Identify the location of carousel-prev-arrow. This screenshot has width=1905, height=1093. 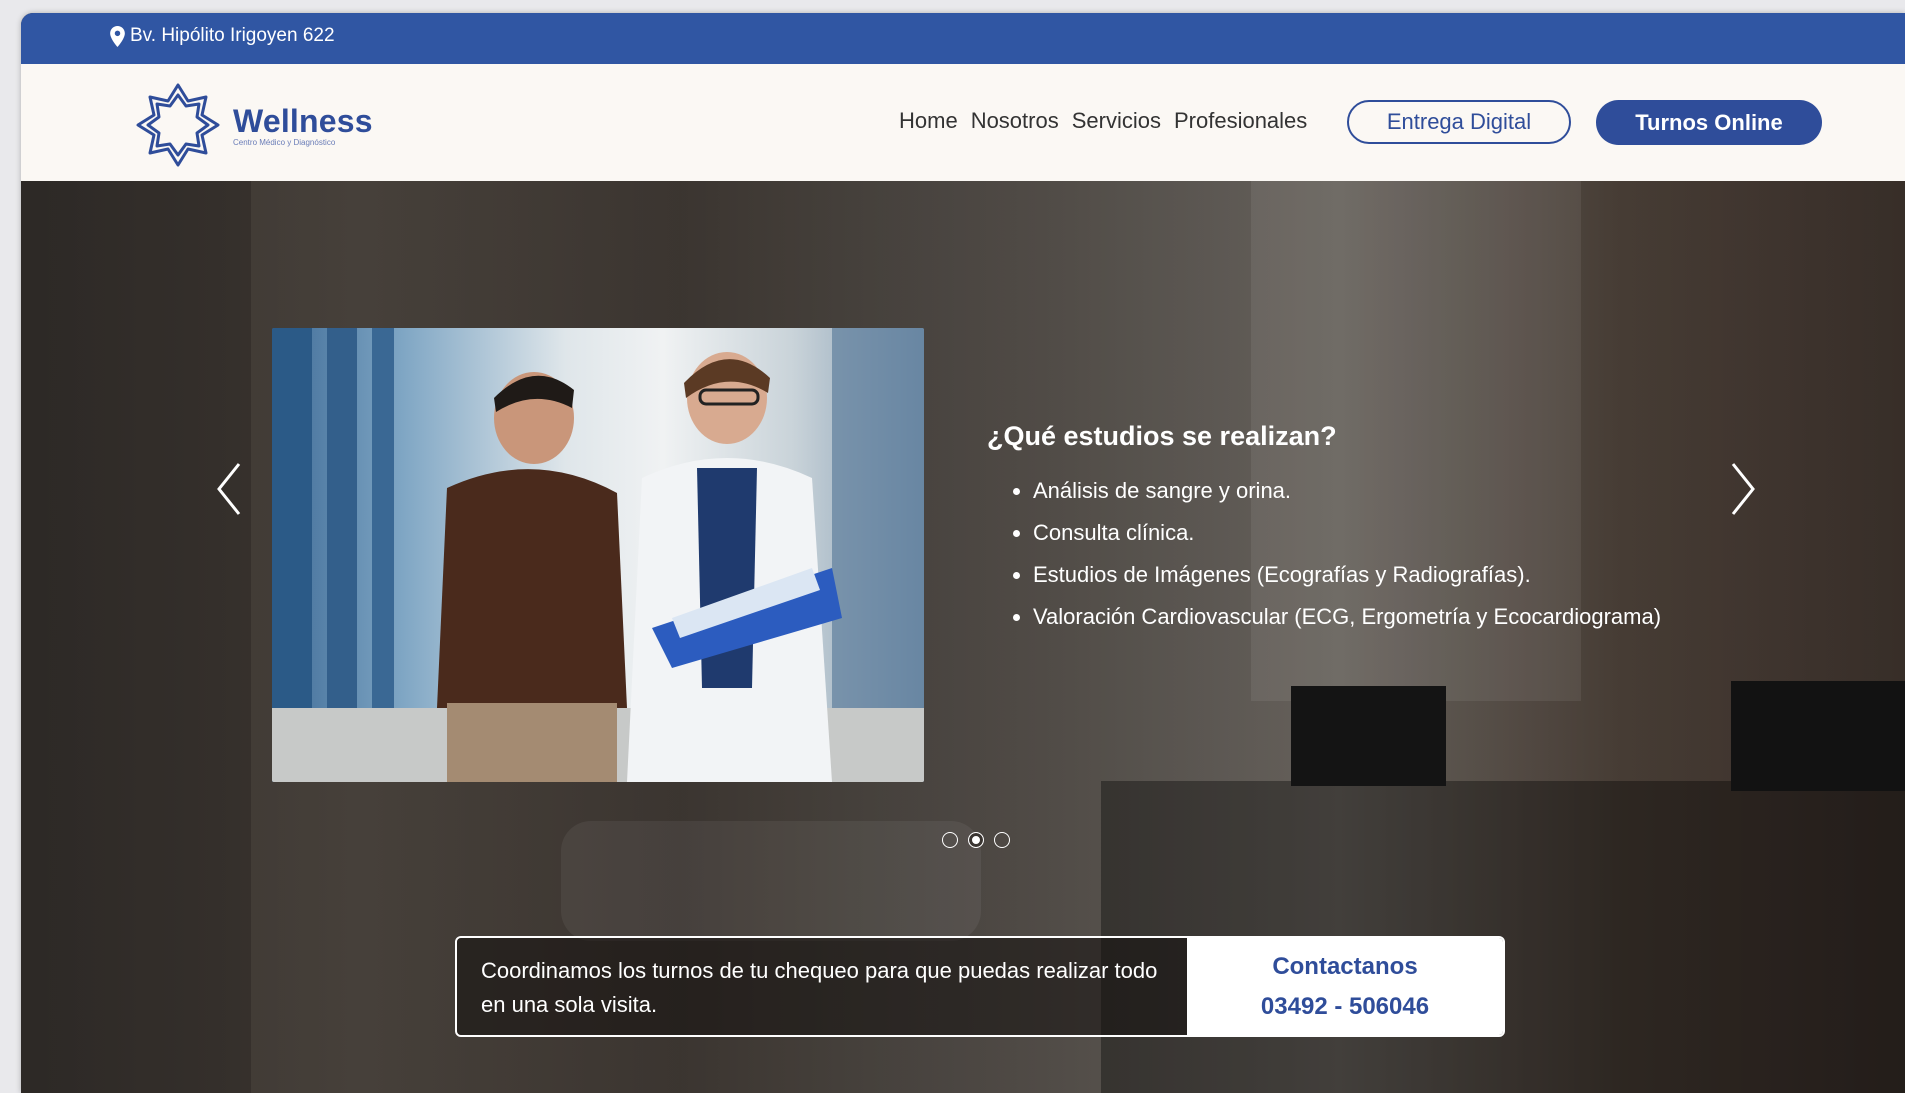
(231, 489).